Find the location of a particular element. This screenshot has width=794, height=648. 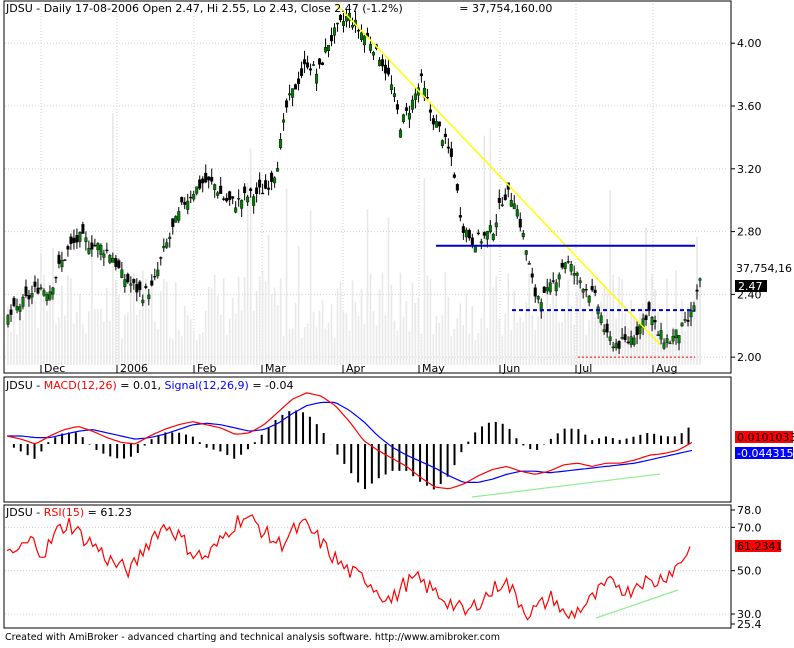

rsi-tick-label: 50.0 is located at coordinates (749, 571).